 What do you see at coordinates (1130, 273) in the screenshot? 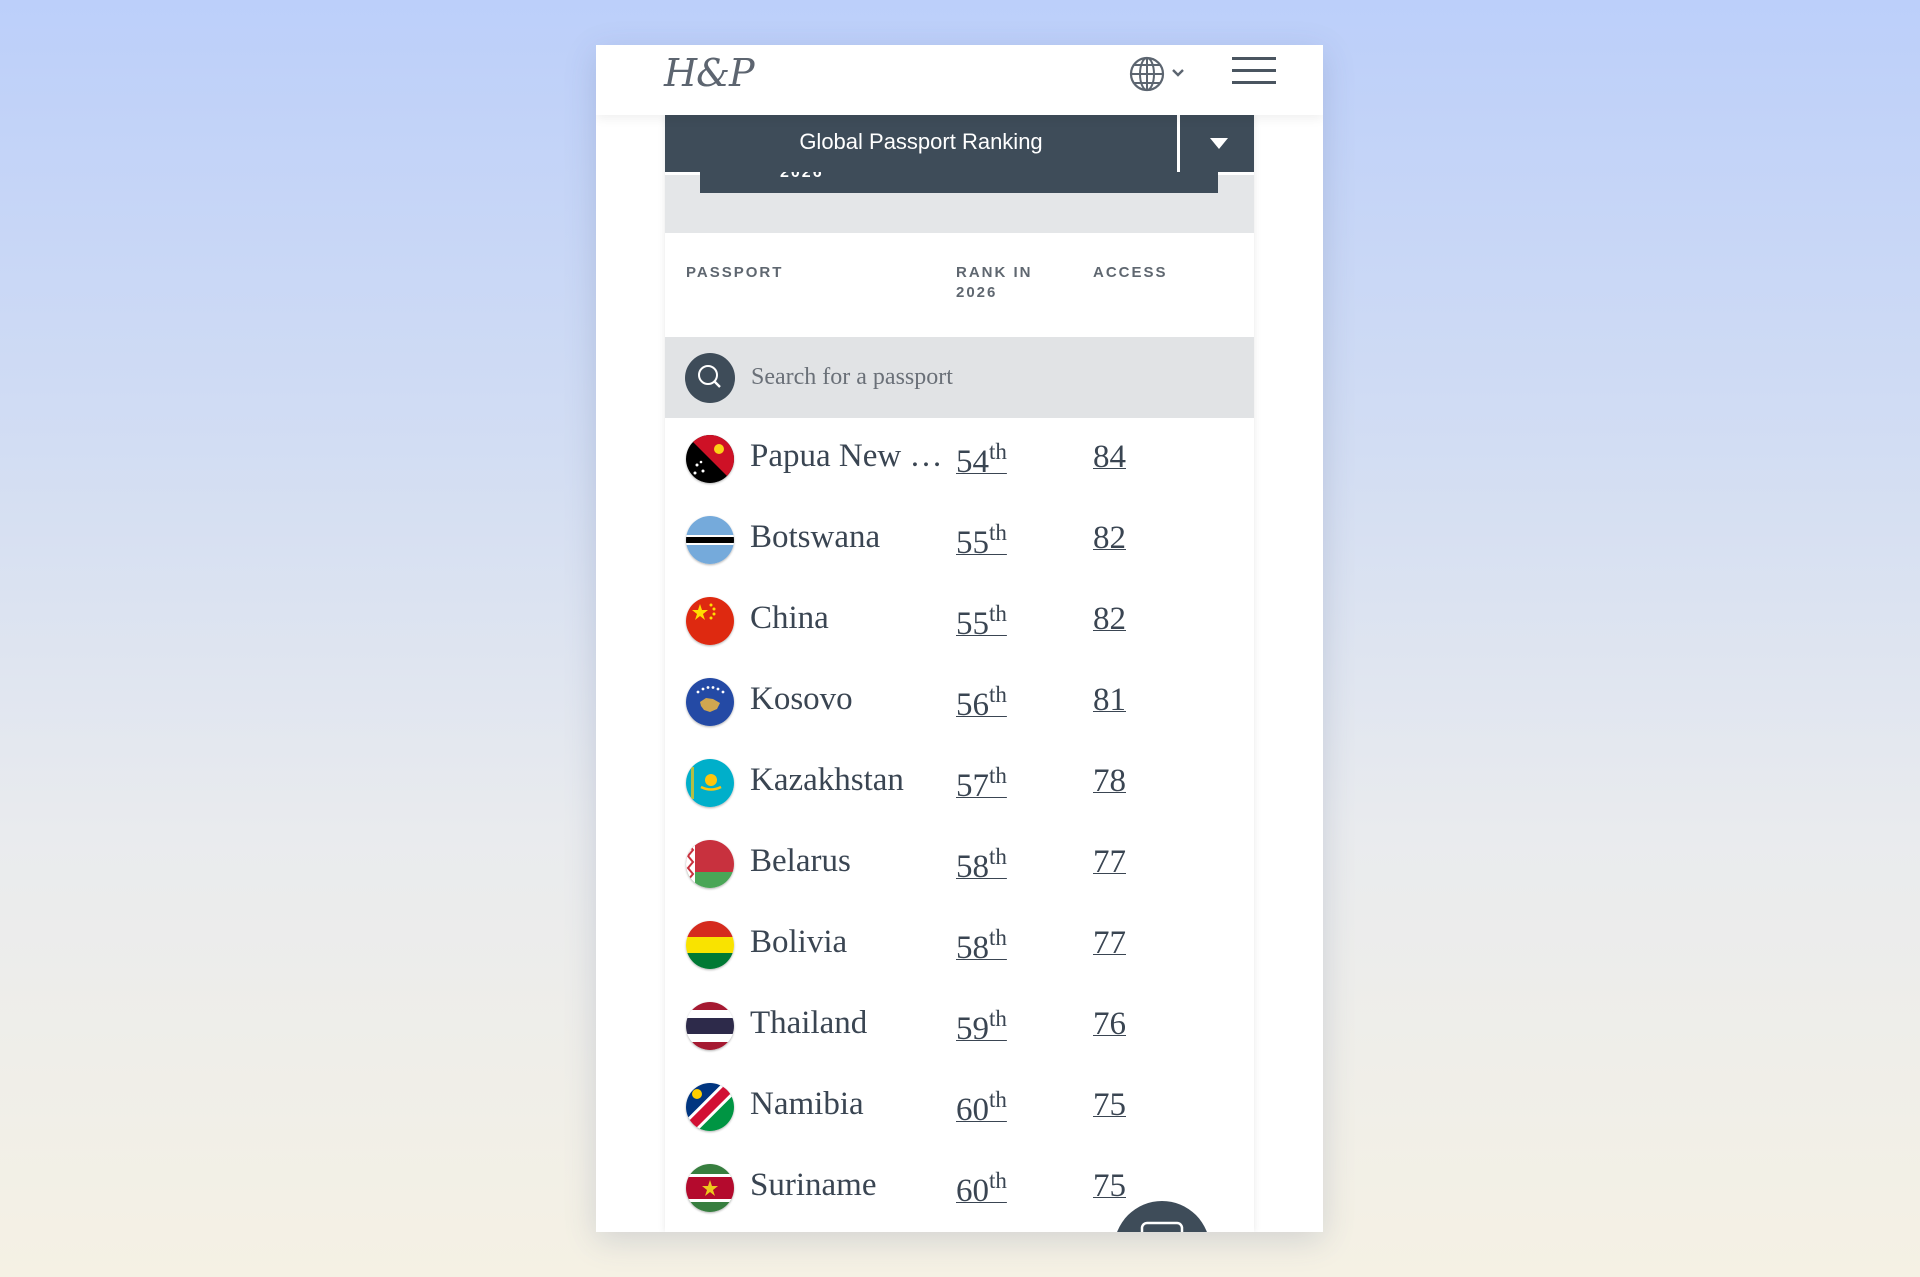
I see `column-header-access: ACCESS` at bounding box center [1130, 273].